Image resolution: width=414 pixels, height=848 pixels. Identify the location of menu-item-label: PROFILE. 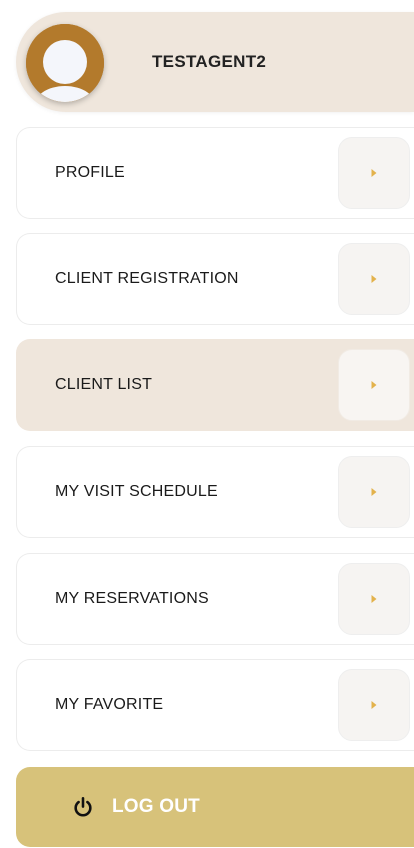
(90, 172).